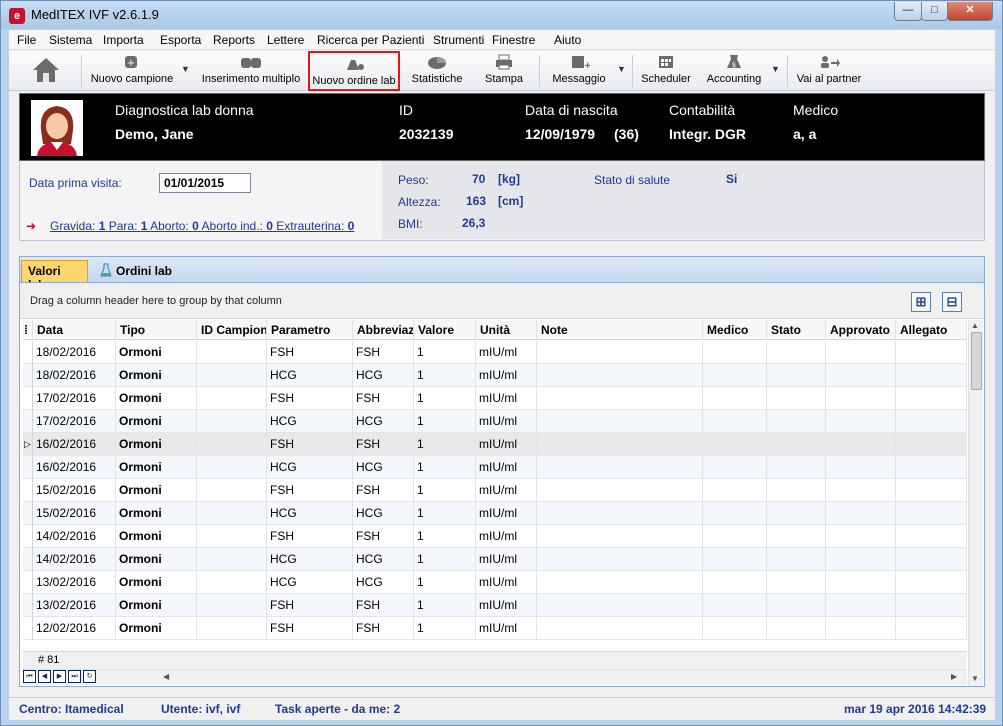 This screenshot has height=726, width=1003. Describe the element at coordinates (921, 302) in the screenshot. I see `expand-all-button: ⊞` at that location.